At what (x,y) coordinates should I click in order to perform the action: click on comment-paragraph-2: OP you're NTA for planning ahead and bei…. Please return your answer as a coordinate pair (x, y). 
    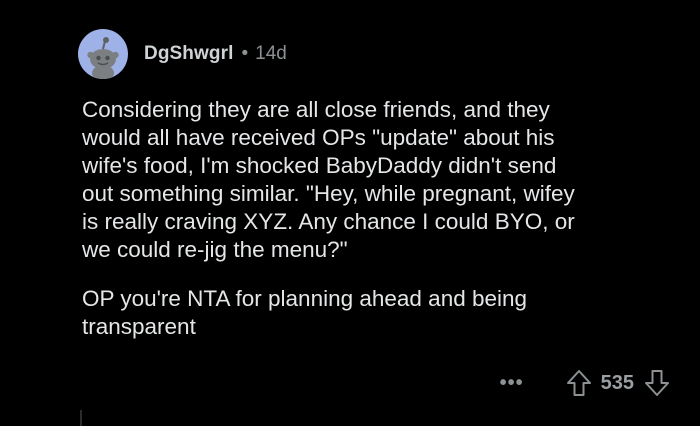
    Looking at the image, I should click on (305, 312).